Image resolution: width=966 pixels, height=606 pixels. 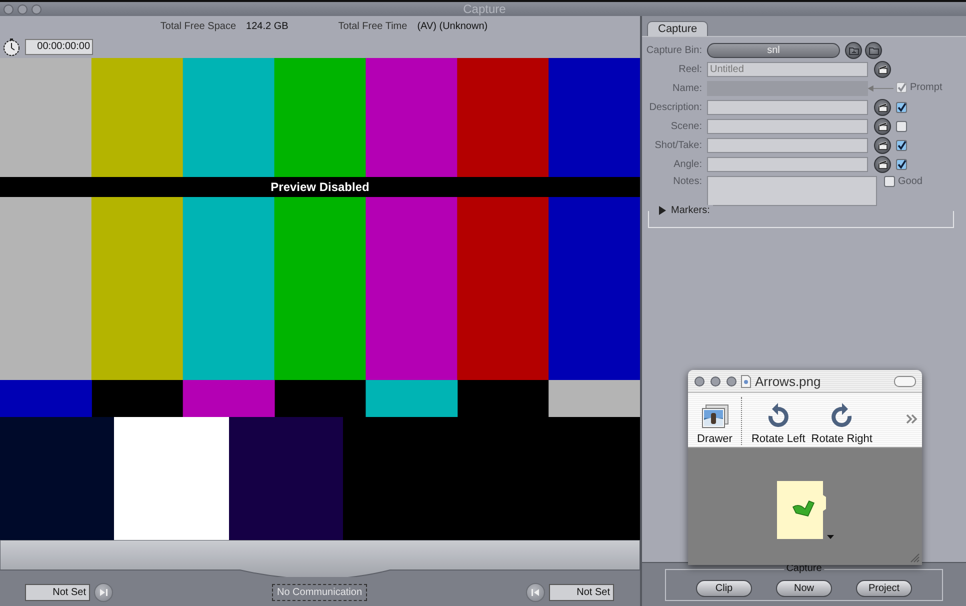 I want to click on field-label: Description:, so click(x=675, y=107).